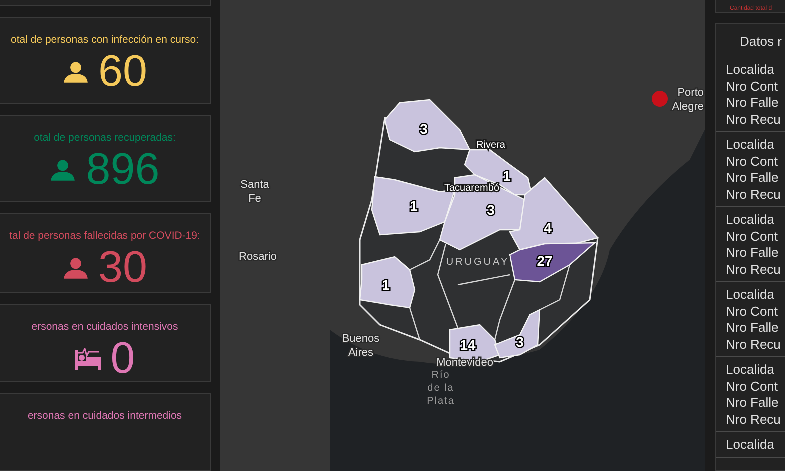 This screenshot has height=471, width=785. I want to click on stat-value: 60, so click(123, 72).